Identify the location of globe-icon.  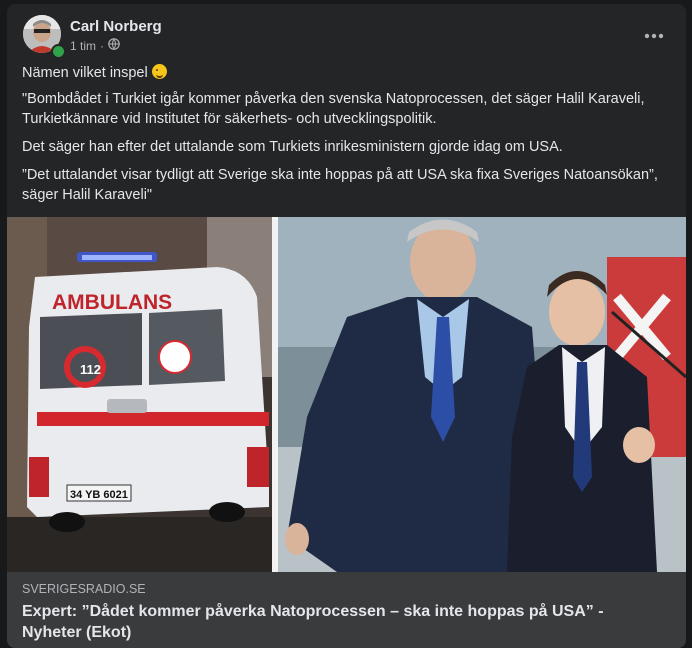
(114, 45).